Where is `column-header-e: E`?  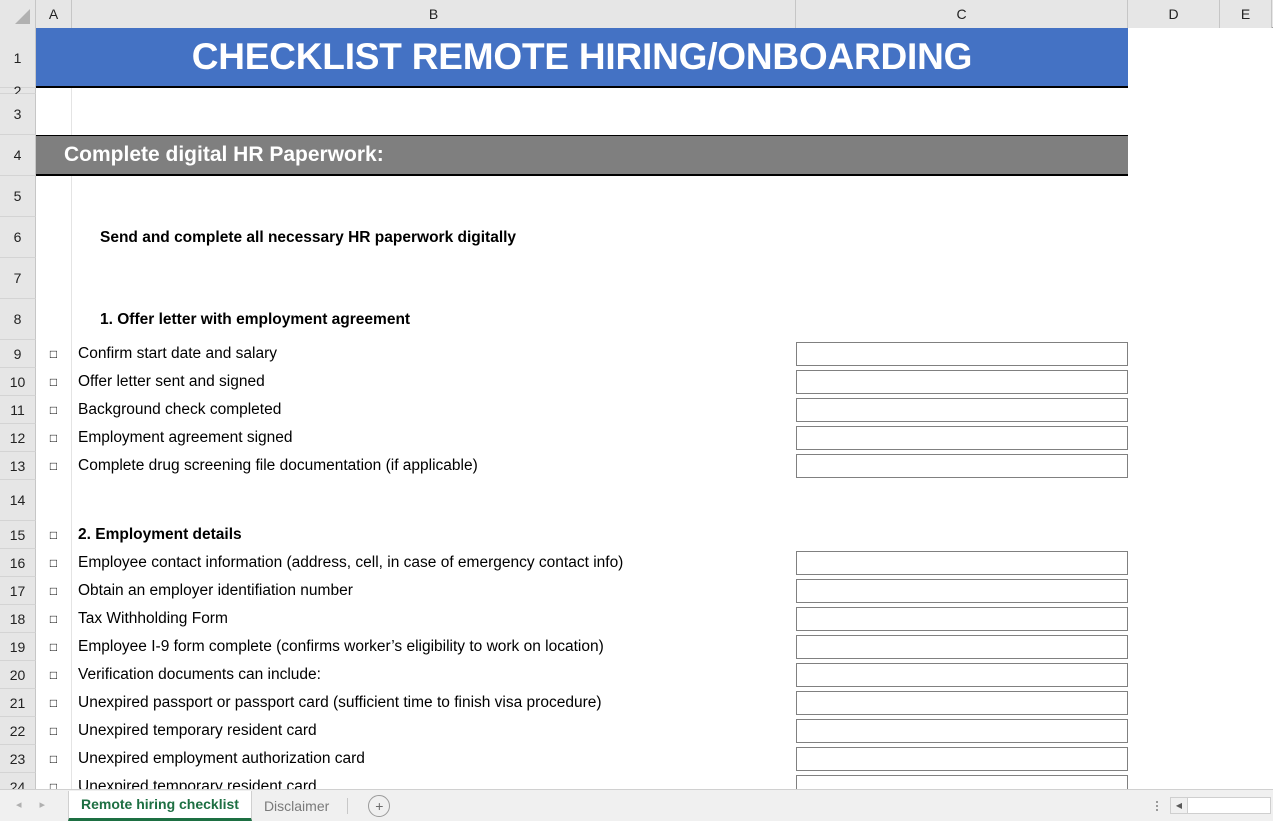 column-header-e: E is located at coordinates (1246, 14).